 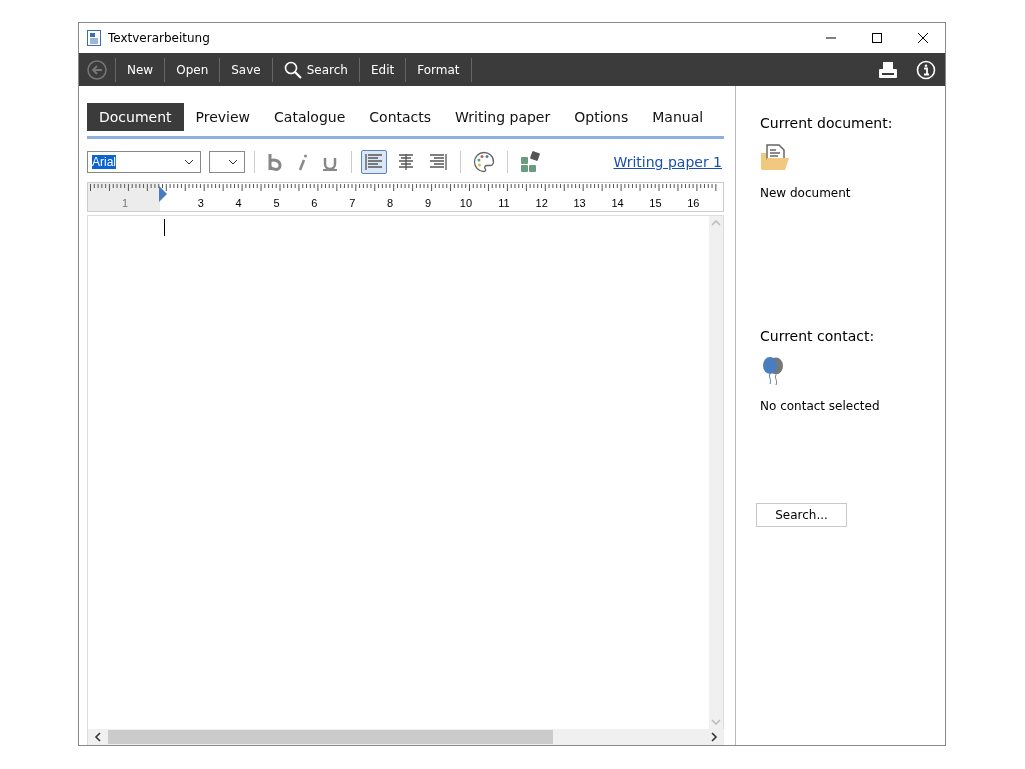 I want to click on align-left-button, so click(x=374, y=162).